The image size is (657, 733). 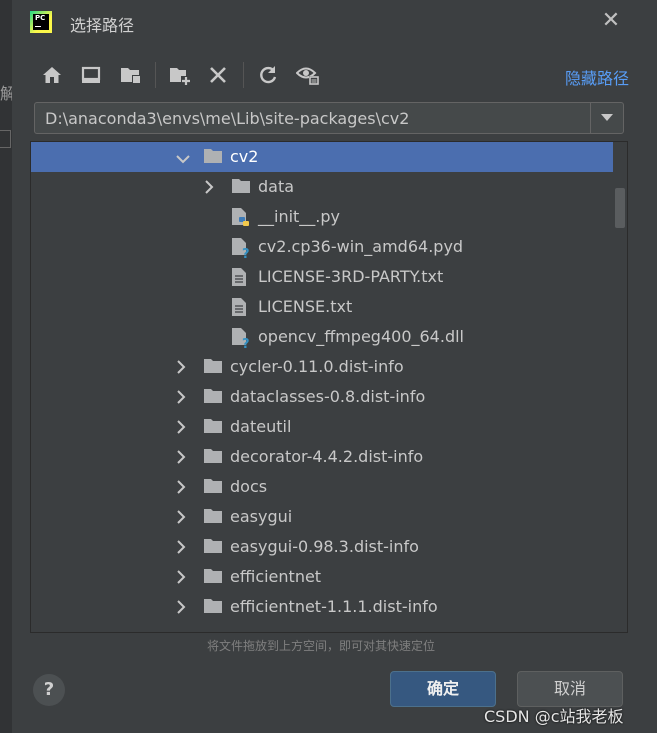 I want to click on tree-item-label: easygui-0.98.3.dist-info, so click(x=324, y=546).